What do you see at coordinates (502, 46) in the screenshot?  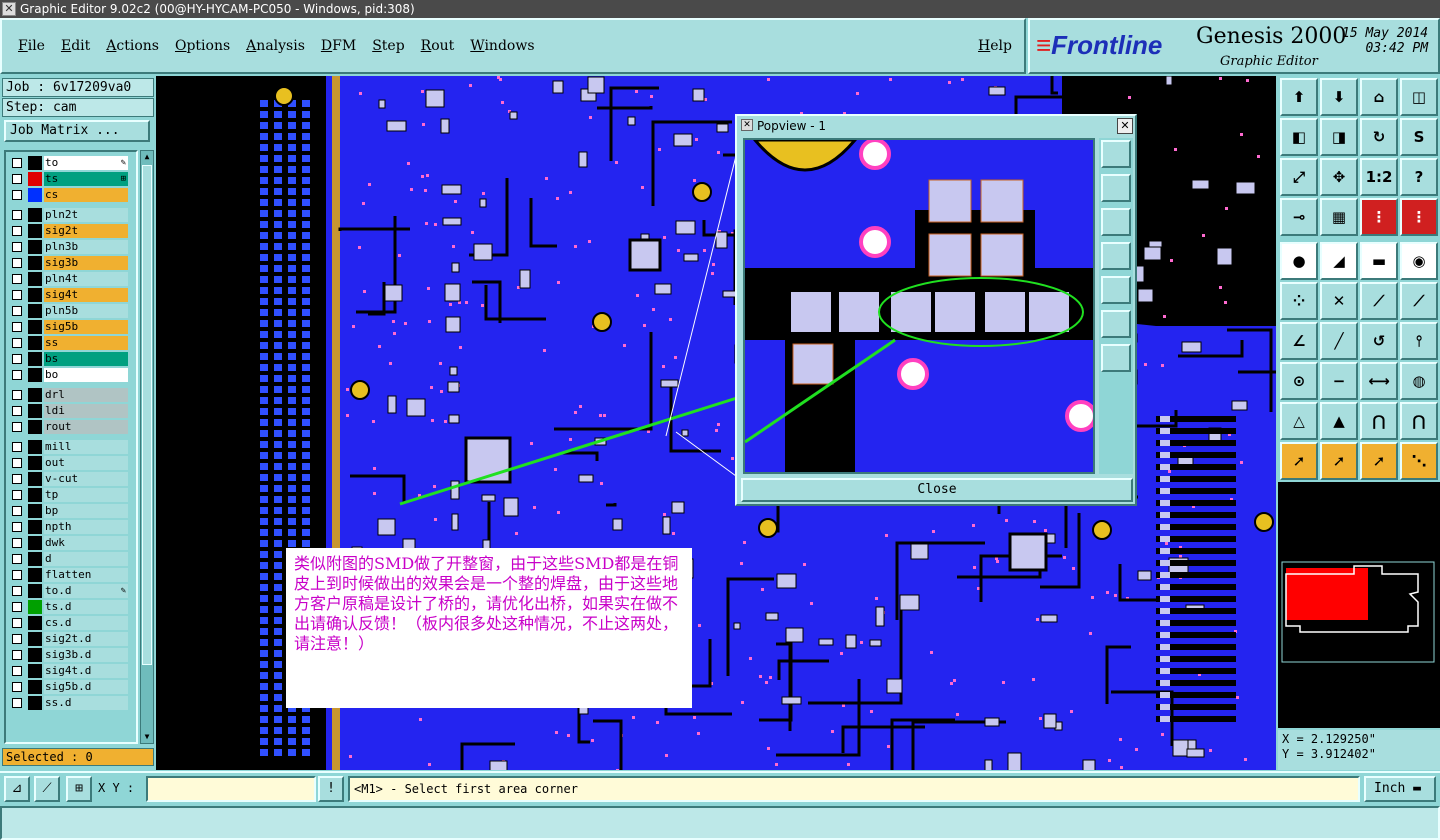 I see `menu-windows: Windows` at bounding box center [502, 46].